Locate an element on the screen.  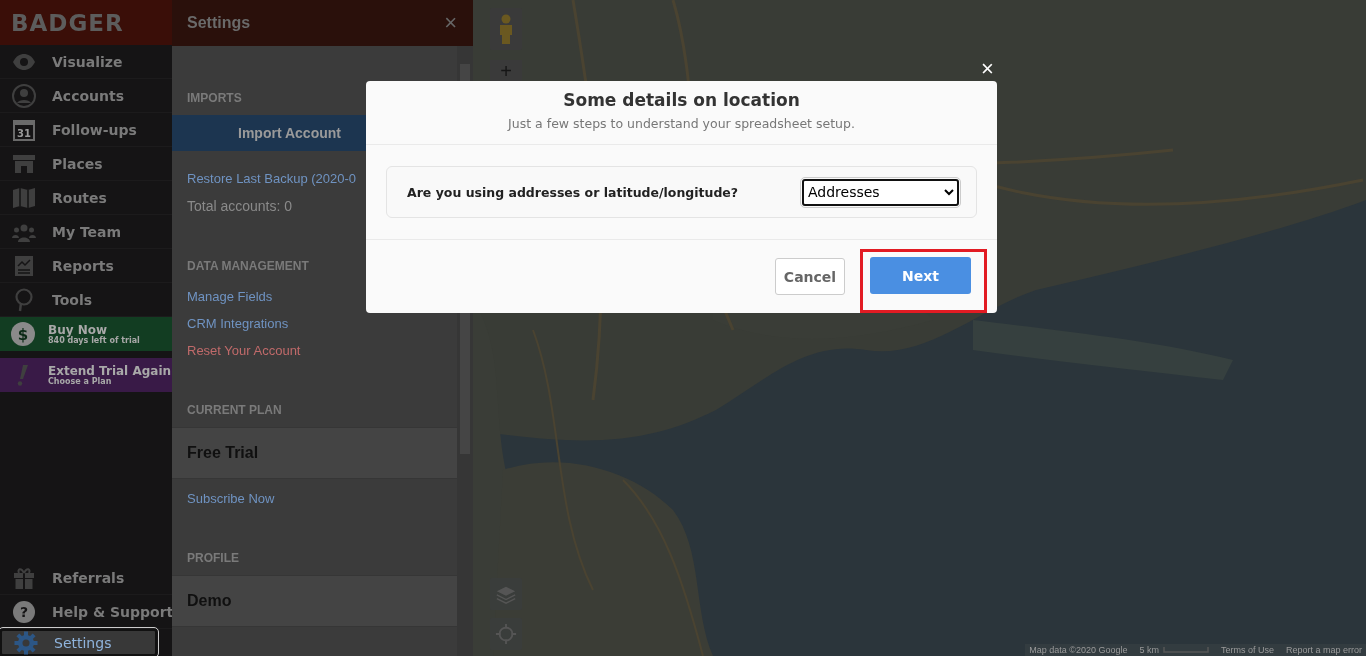
section-heading: PROFILE is located at coordinates (213, 558).